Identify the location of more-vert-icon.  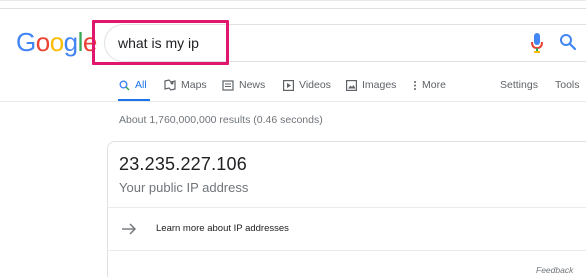
(415, 85).